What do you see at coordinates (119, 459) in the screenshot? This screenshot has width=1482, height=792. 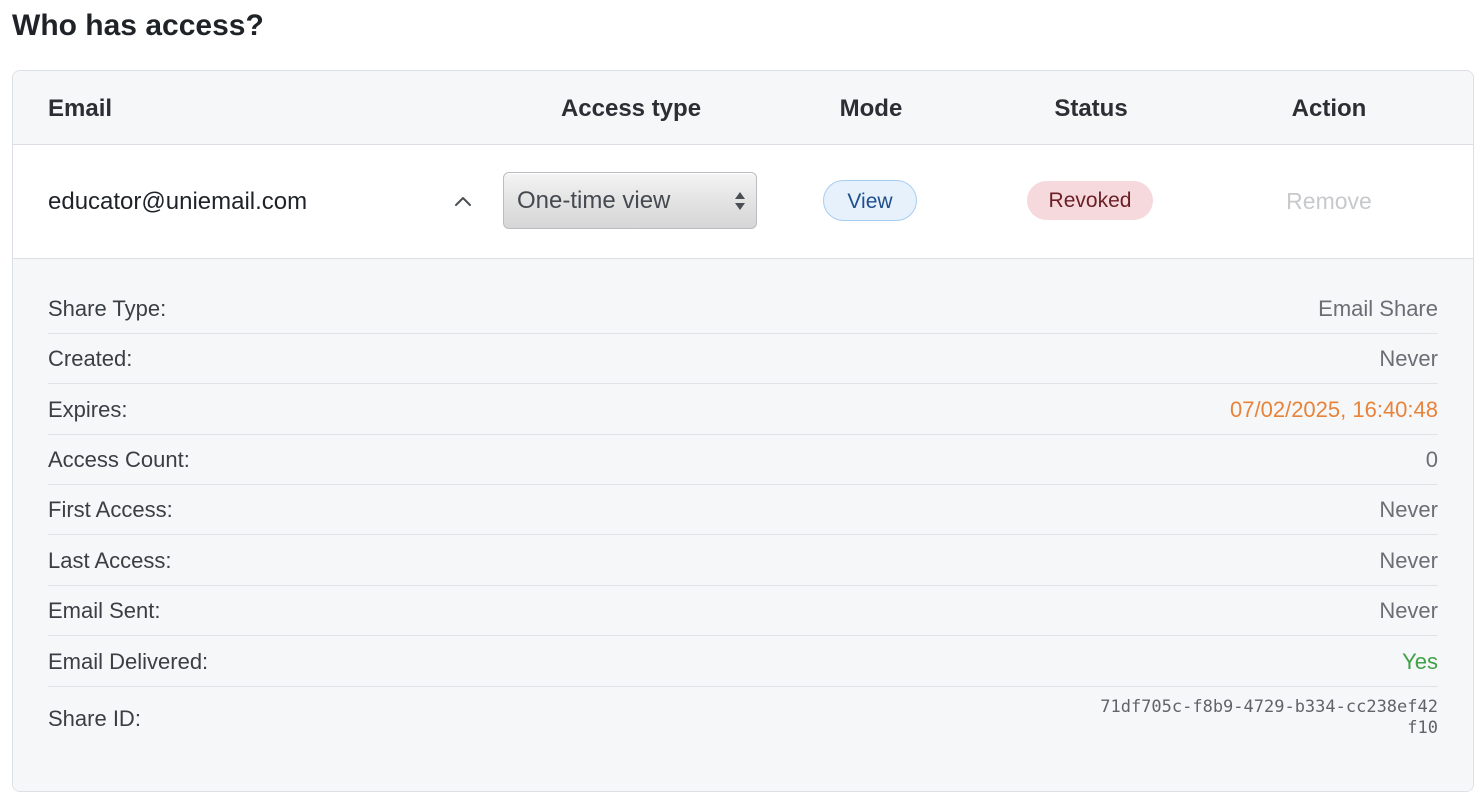 I see `detail-label: Access Count:` at bounding box center [119, 459].